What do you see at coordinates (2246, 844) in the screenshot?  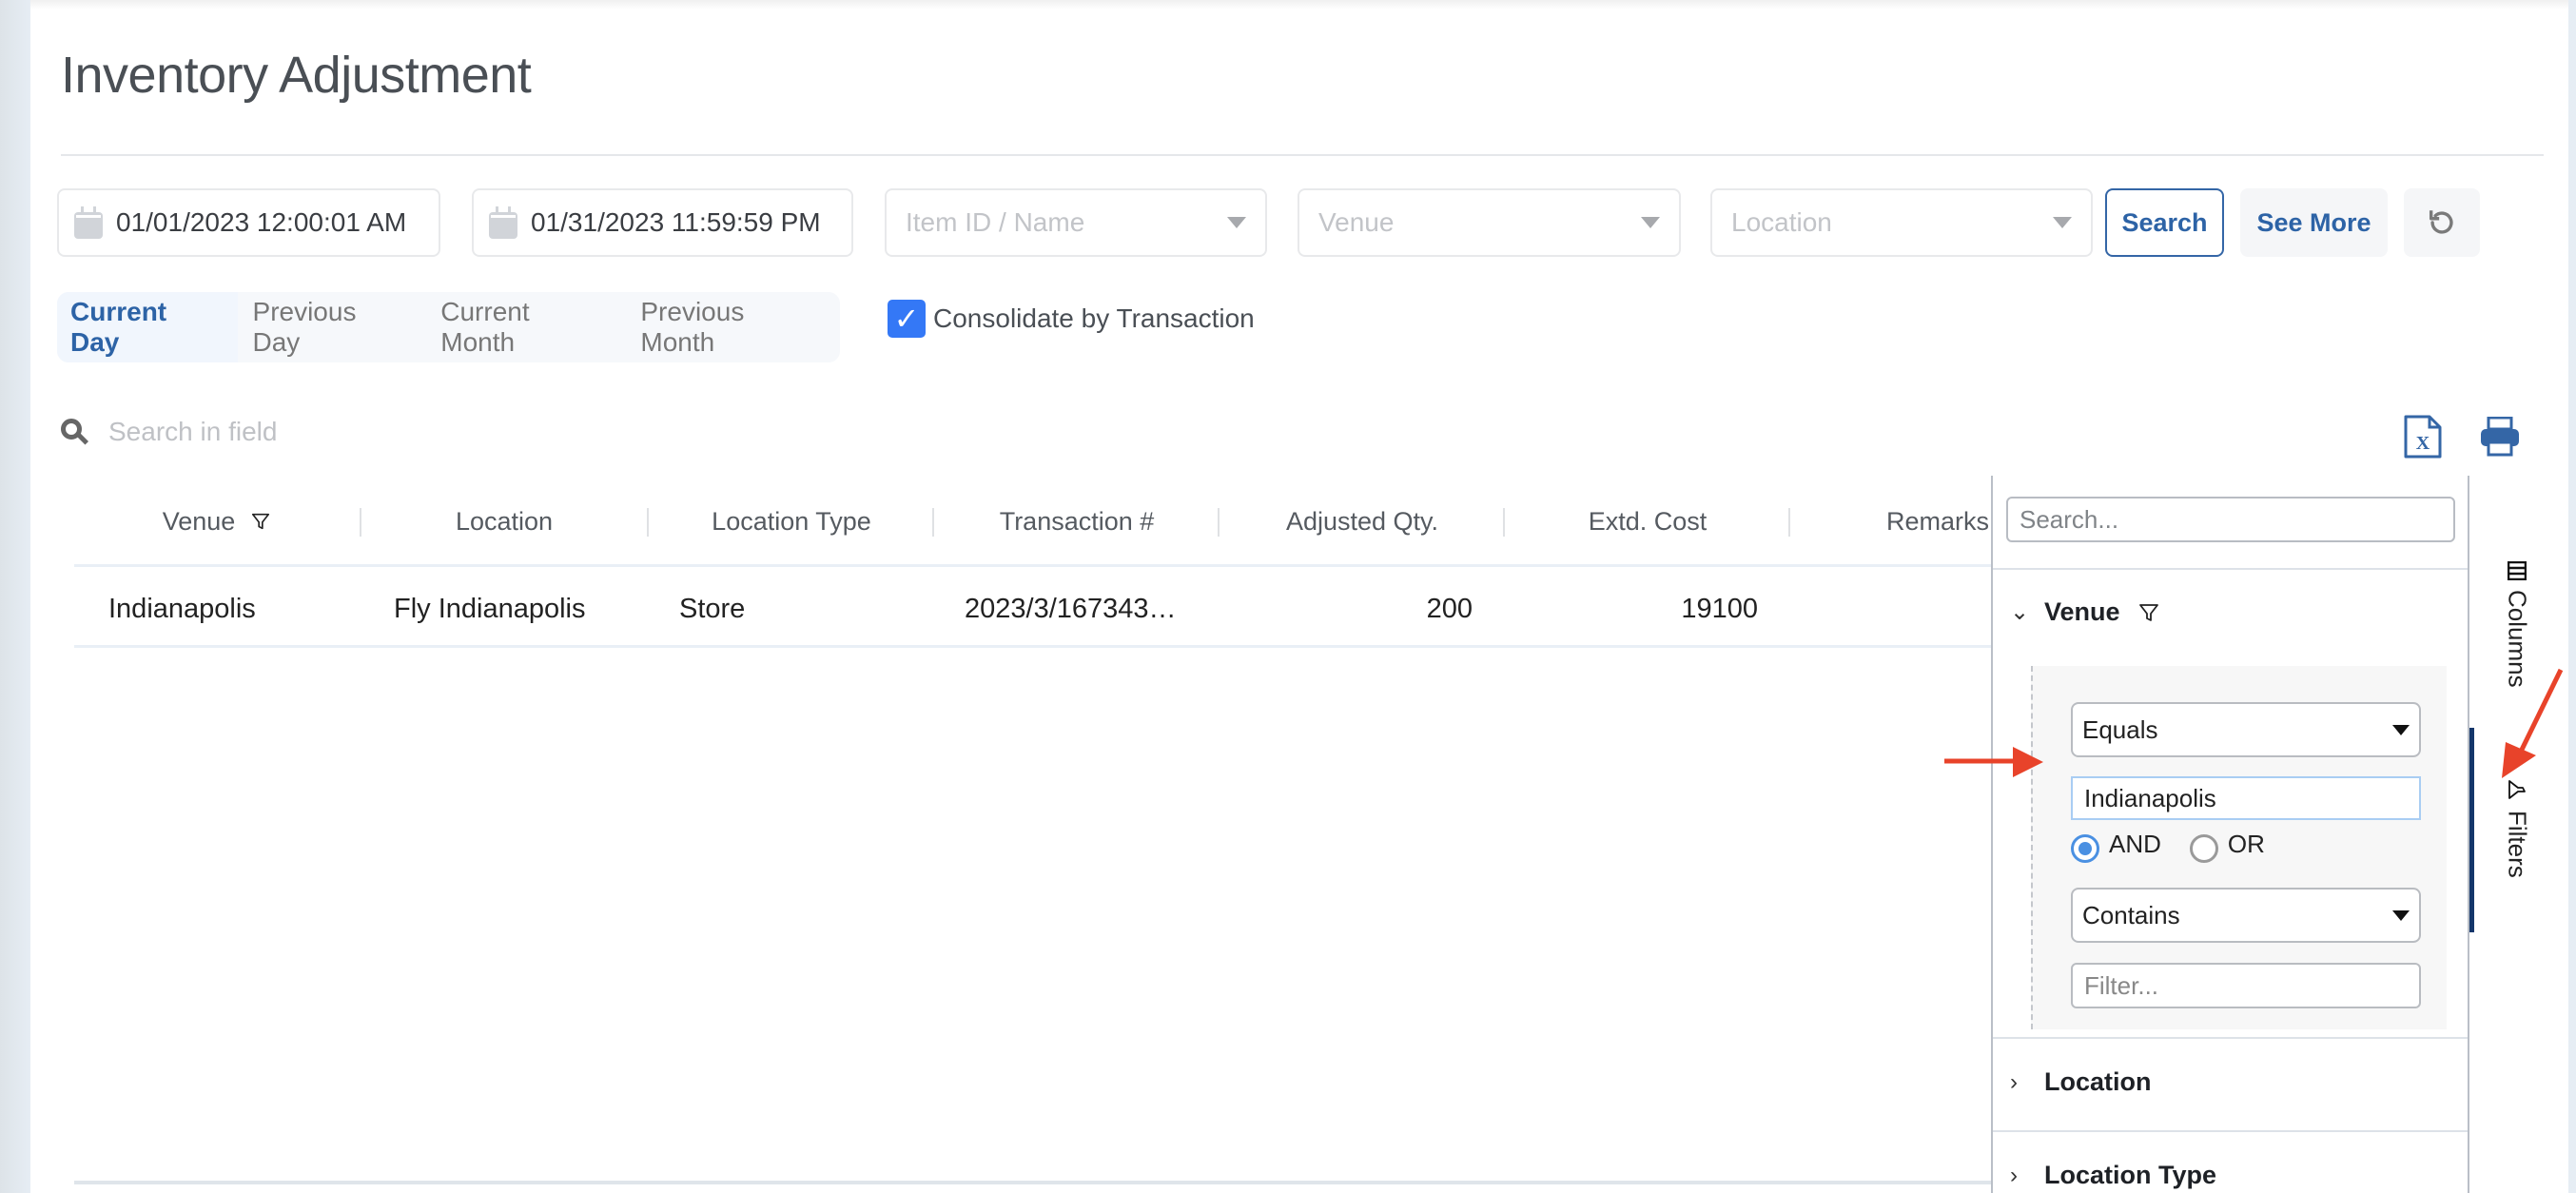 I see `or-label: OR` at bounding box center [2246, 844].